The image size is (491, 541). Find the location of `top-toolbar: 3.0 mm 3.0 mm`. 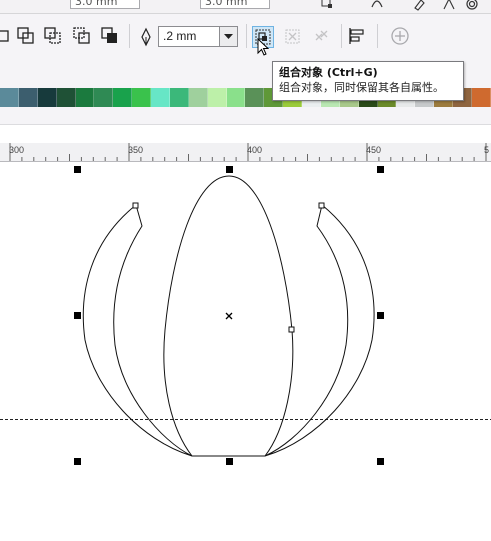

top-toolbar: 3.0 mm 3.0 mm is located at coordinates (245, 7).